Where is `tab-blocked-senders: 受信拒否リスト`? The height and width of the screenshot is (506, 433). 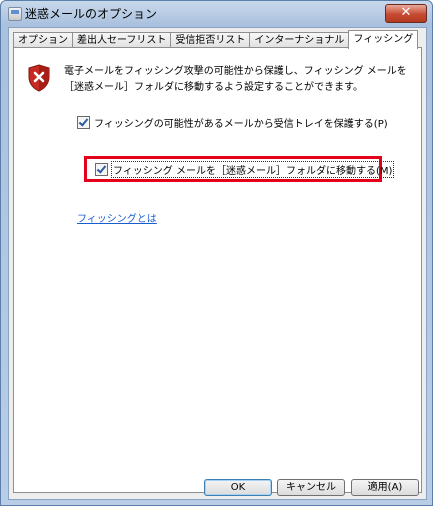 tab-blocked-senders: 受信拒否リスト is located at coordinates (210, 40).